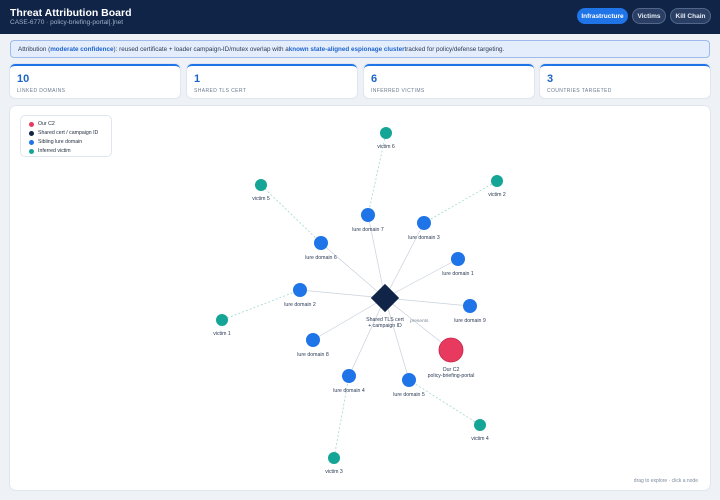 The height and width of the screenshot is (500, 720). What do you see at coordinates (665, 481) in the screenshot?
I see `graph-hint: drag to explore · click a node` at bounding box center [665, 481].